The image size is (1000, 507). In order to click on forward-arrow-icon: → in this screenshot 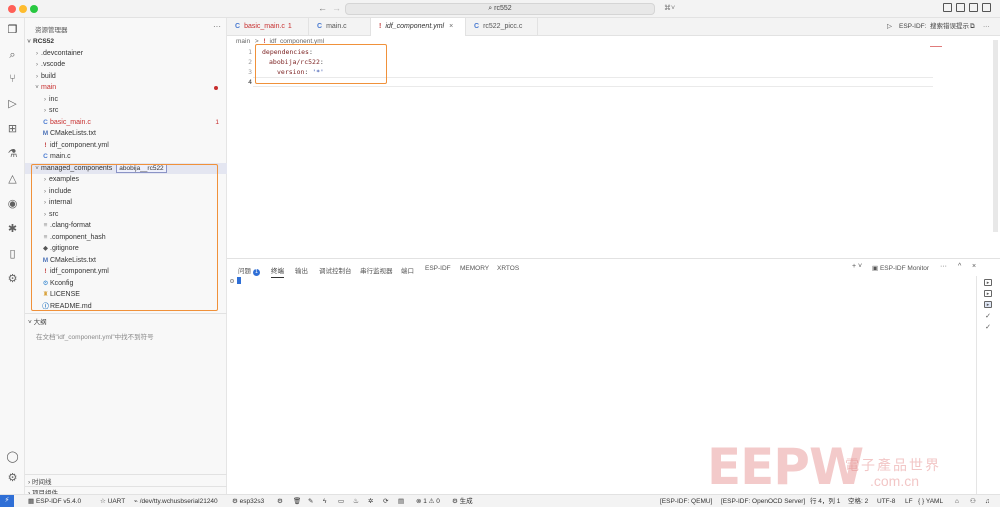, I will do `click(336, 8)`.